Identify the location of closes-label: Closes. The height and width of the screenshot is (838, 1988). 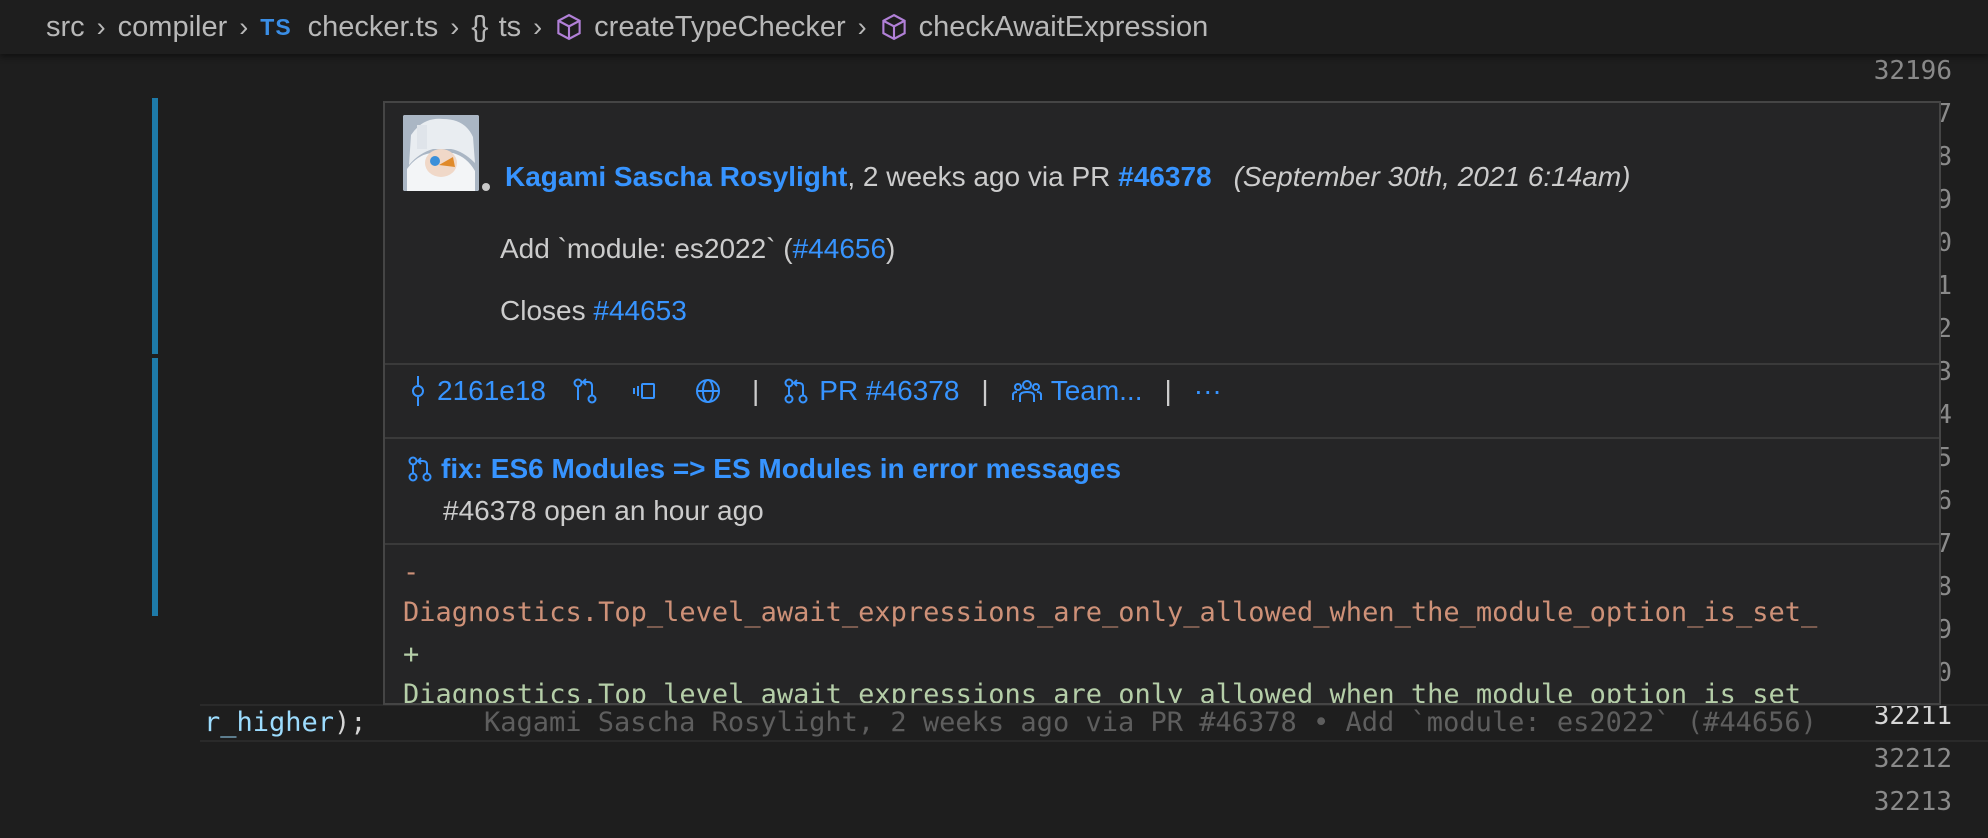
(547, 310).